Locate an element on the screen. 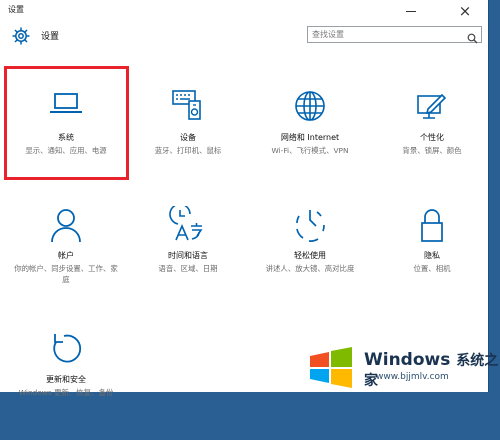  title-bar: 设置 × is located at coordinates (244, 11).